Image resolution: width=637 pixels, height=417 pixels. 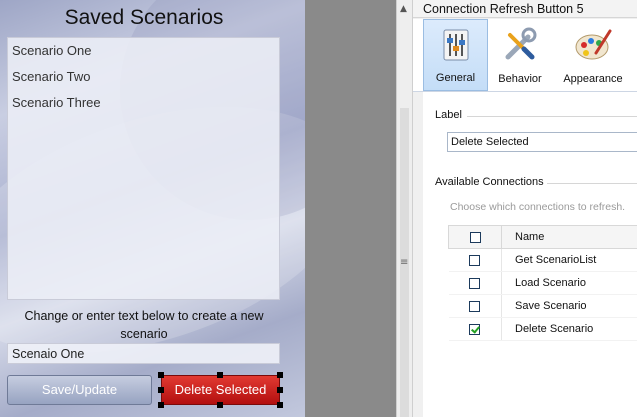 What do you see at coordinates (79, 390) in the screenshot?
I see `save-update-button: Save/Update` at bounding box center [79, 390].